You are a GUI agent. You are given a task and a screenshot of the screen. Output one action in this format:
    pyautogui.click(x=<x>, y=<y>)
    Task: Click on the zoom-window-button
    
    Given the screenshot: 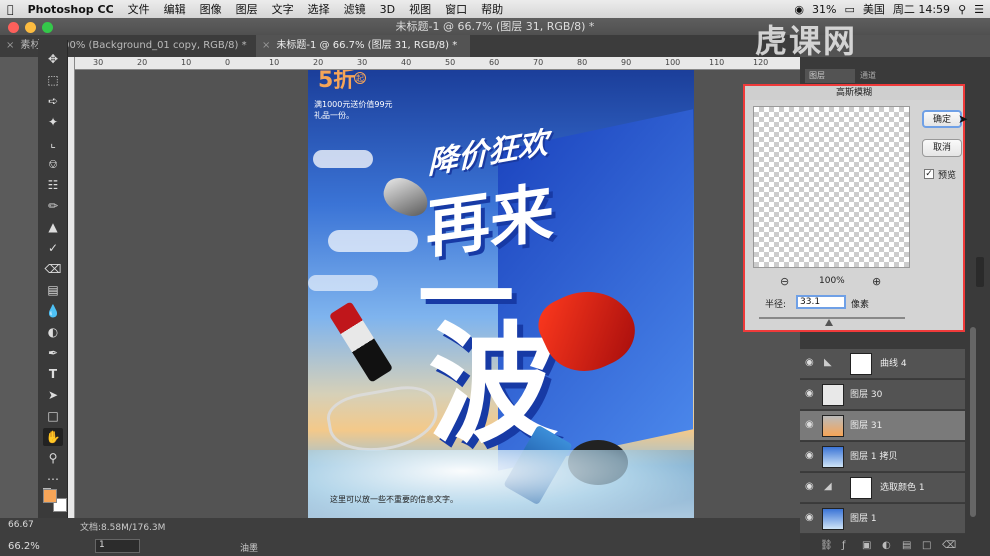 What is the action you would take?
    pyautogui.click(x=47, y=27)
    